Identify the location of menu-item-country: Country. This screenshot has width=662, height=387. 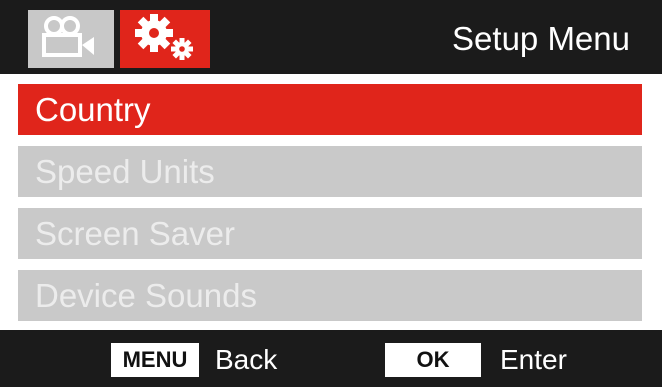
(330, 109).